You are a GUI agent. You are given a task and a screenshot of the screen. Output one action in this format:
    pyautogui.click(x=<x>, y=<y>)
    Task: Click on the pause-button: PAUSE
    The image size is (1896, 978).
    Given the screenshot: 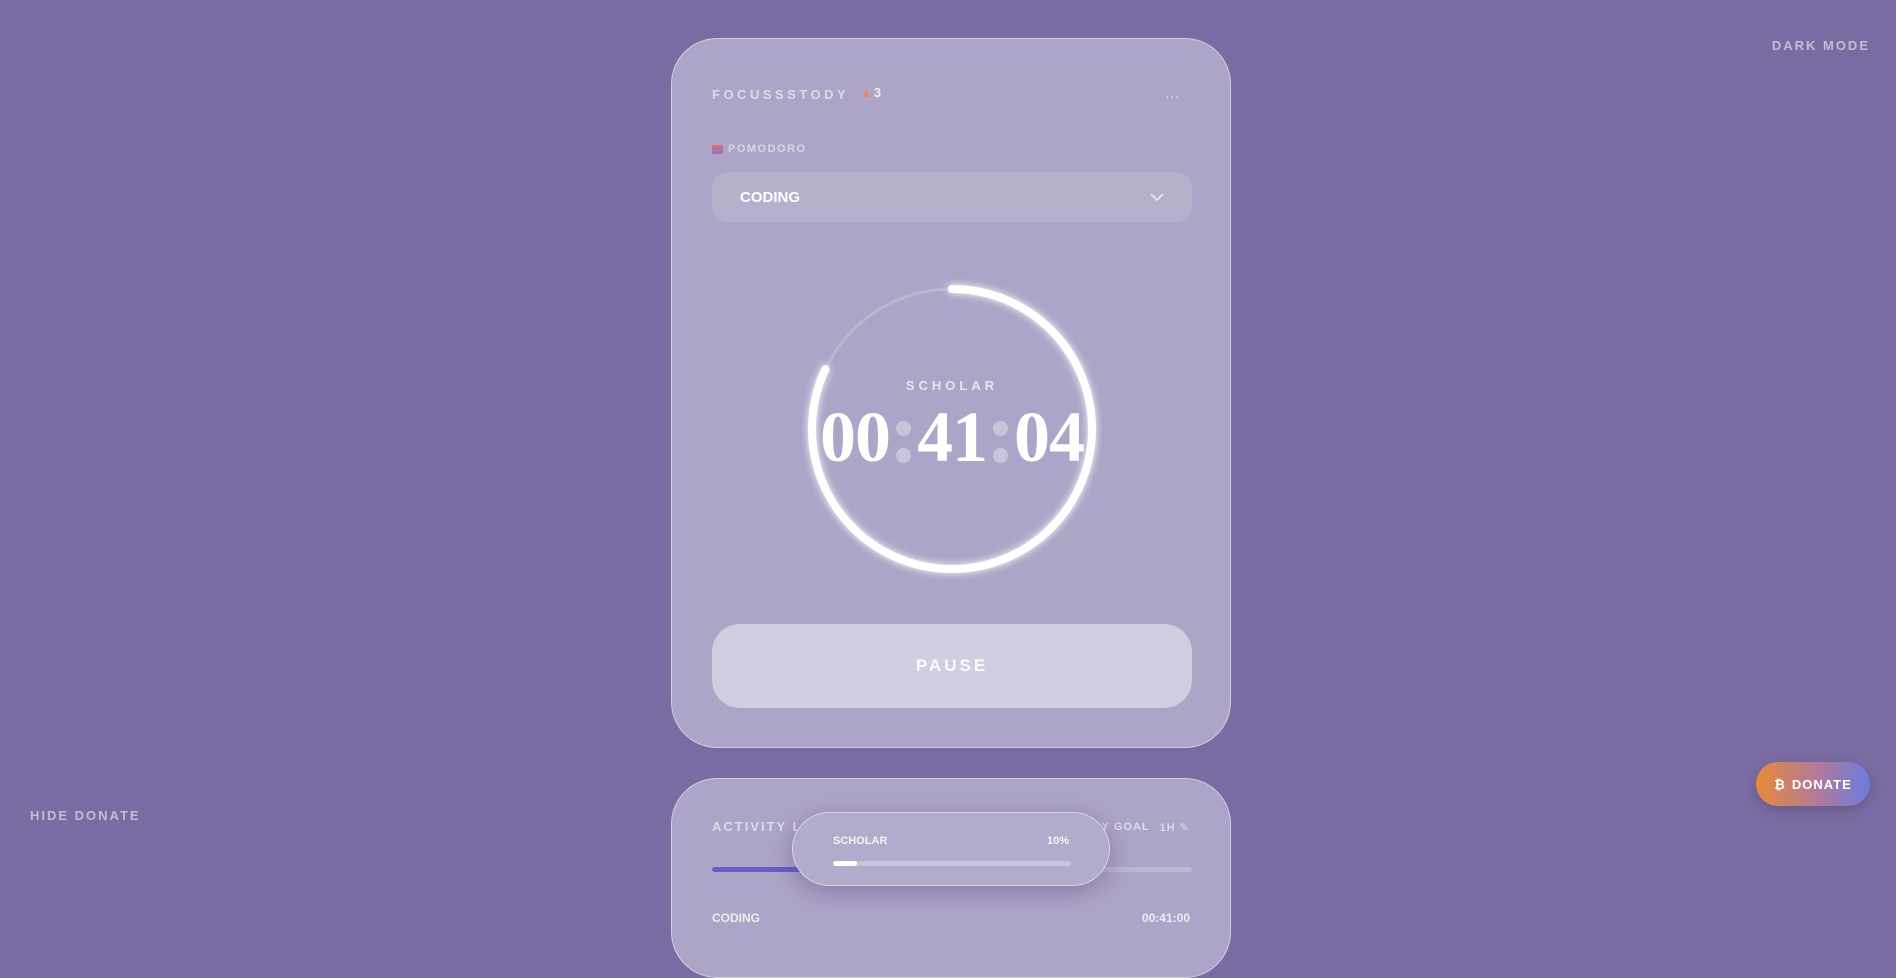 What is the action you would take?
    pyautogui.click(x=952, y=666)
    